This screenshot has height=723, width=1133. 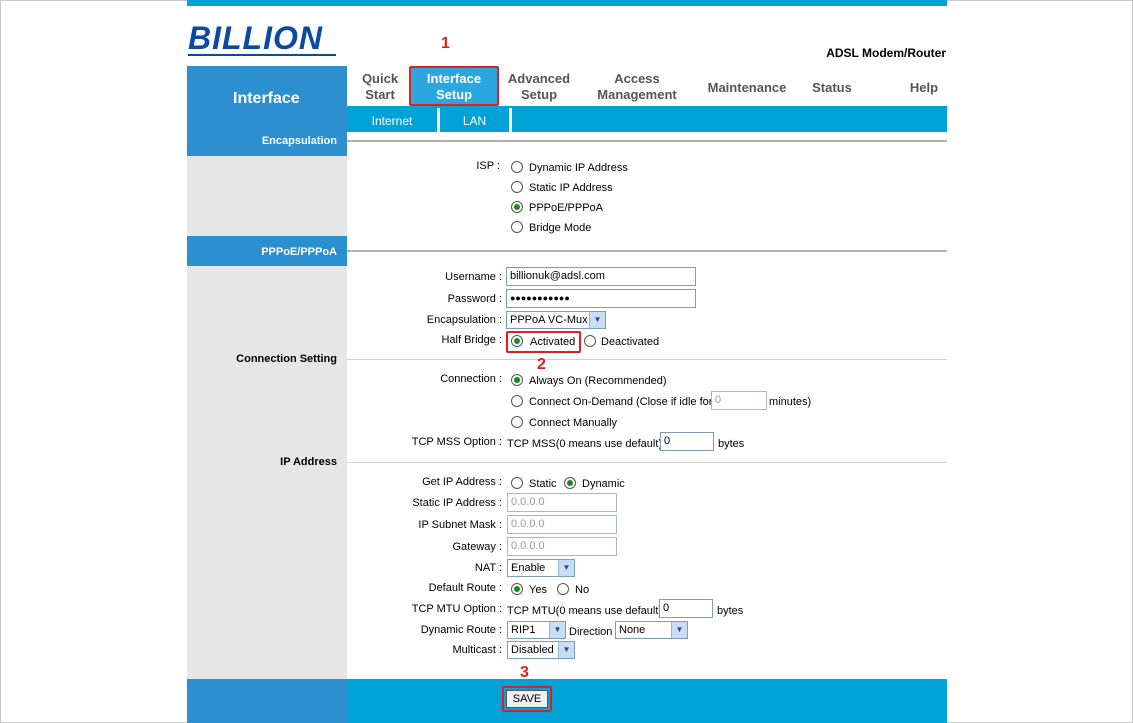 I want to click on default-route-yes-radio, so click(x=517, y=589).